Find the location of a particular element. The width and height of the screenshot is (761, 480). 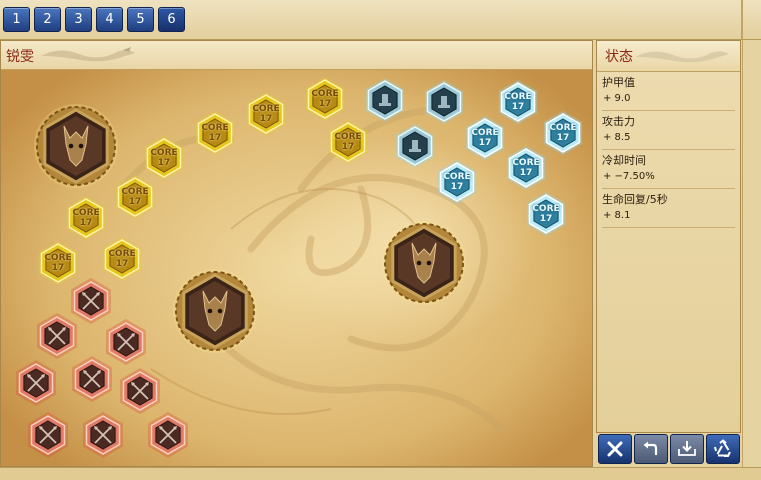

stat-value: + 8.5 is located at coordinates (617, 137).